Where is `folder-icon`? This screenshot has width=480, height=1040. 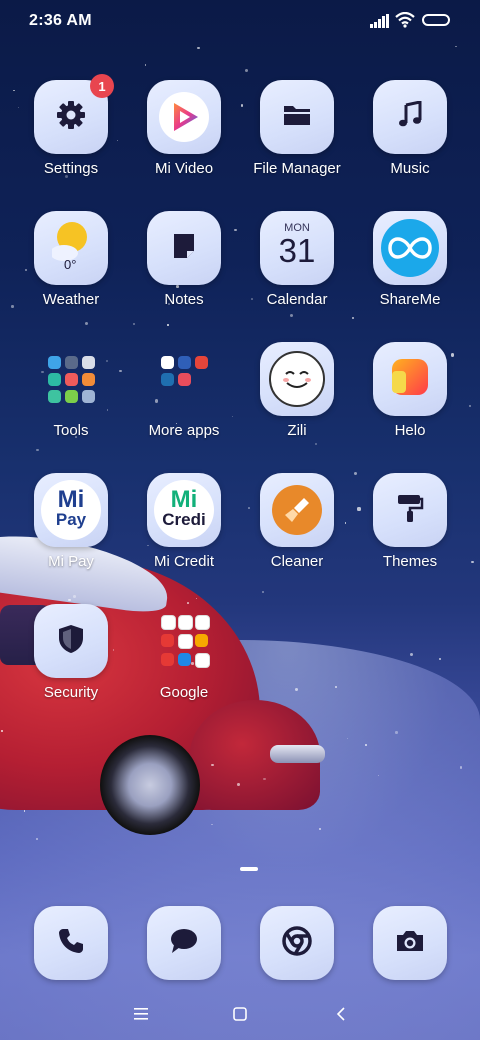
folder-icon is located at coordinates (297, 117).